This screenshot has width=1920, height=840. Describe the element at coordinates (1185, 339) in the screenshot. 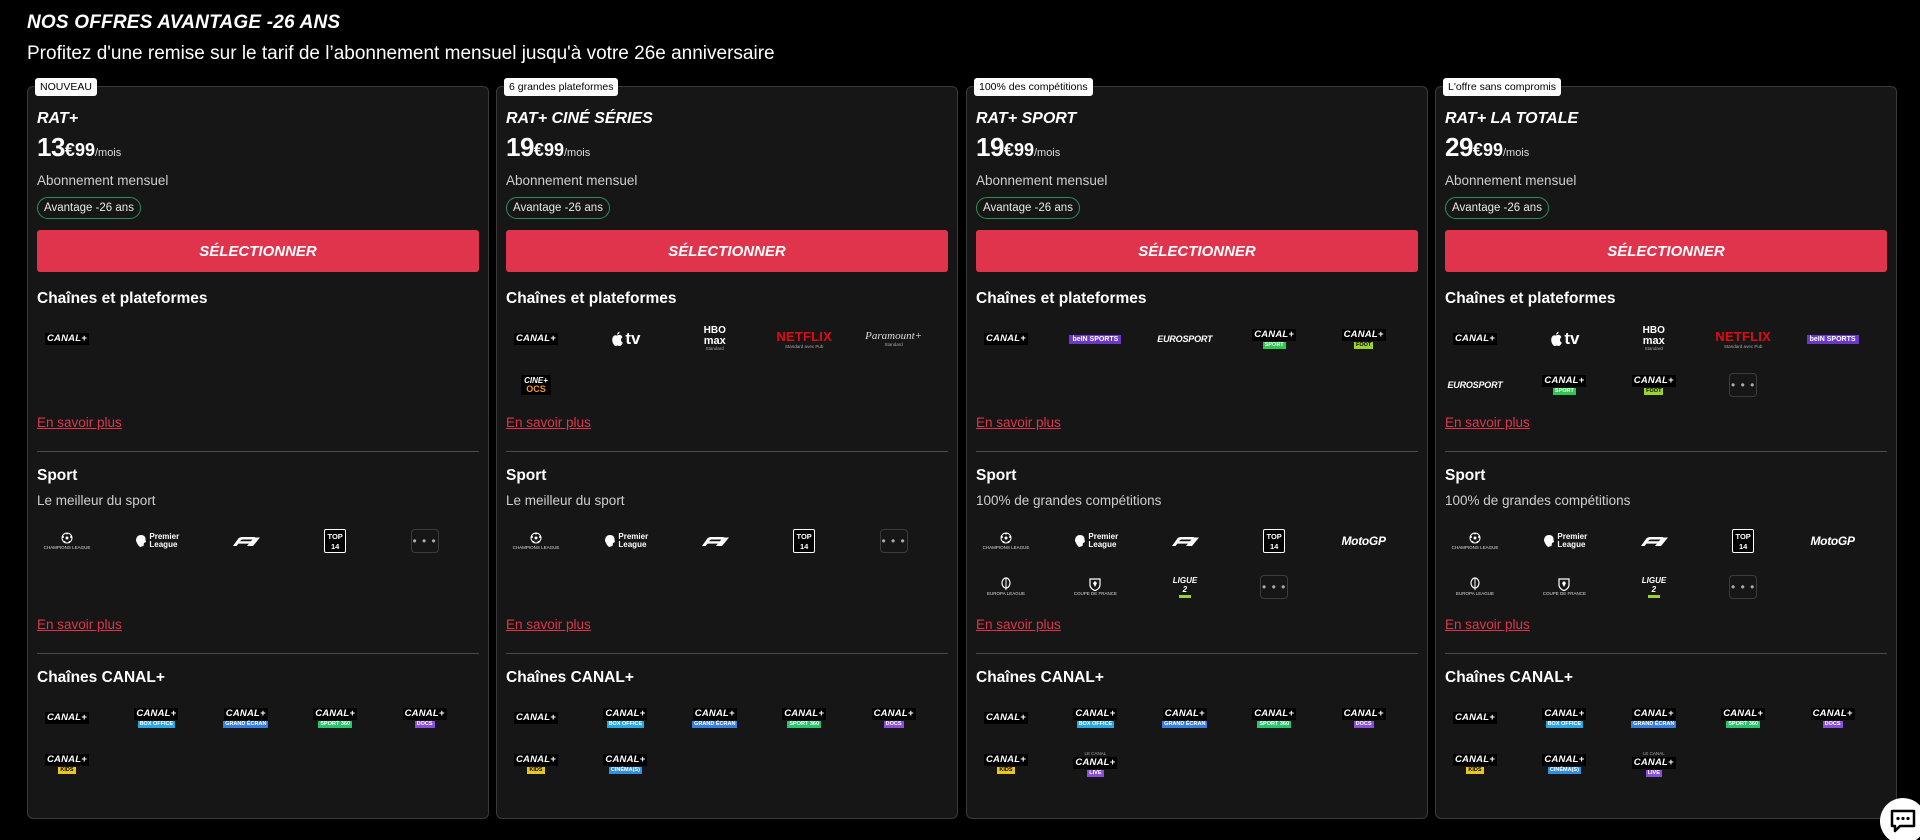

I see `eurosport-logo: EUROSPORT` at that location.